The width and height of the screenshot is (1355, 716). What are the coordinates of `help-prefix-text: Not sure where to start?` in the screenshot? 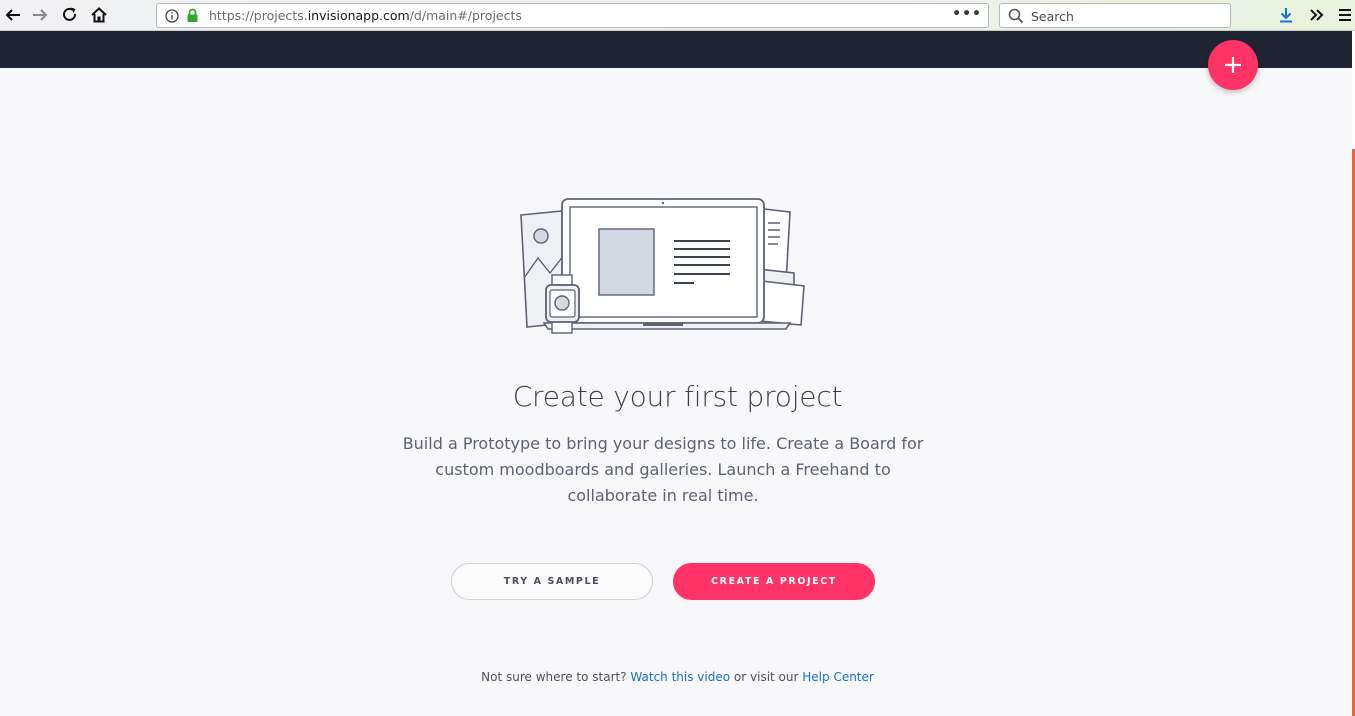 It's located at (554, 677).